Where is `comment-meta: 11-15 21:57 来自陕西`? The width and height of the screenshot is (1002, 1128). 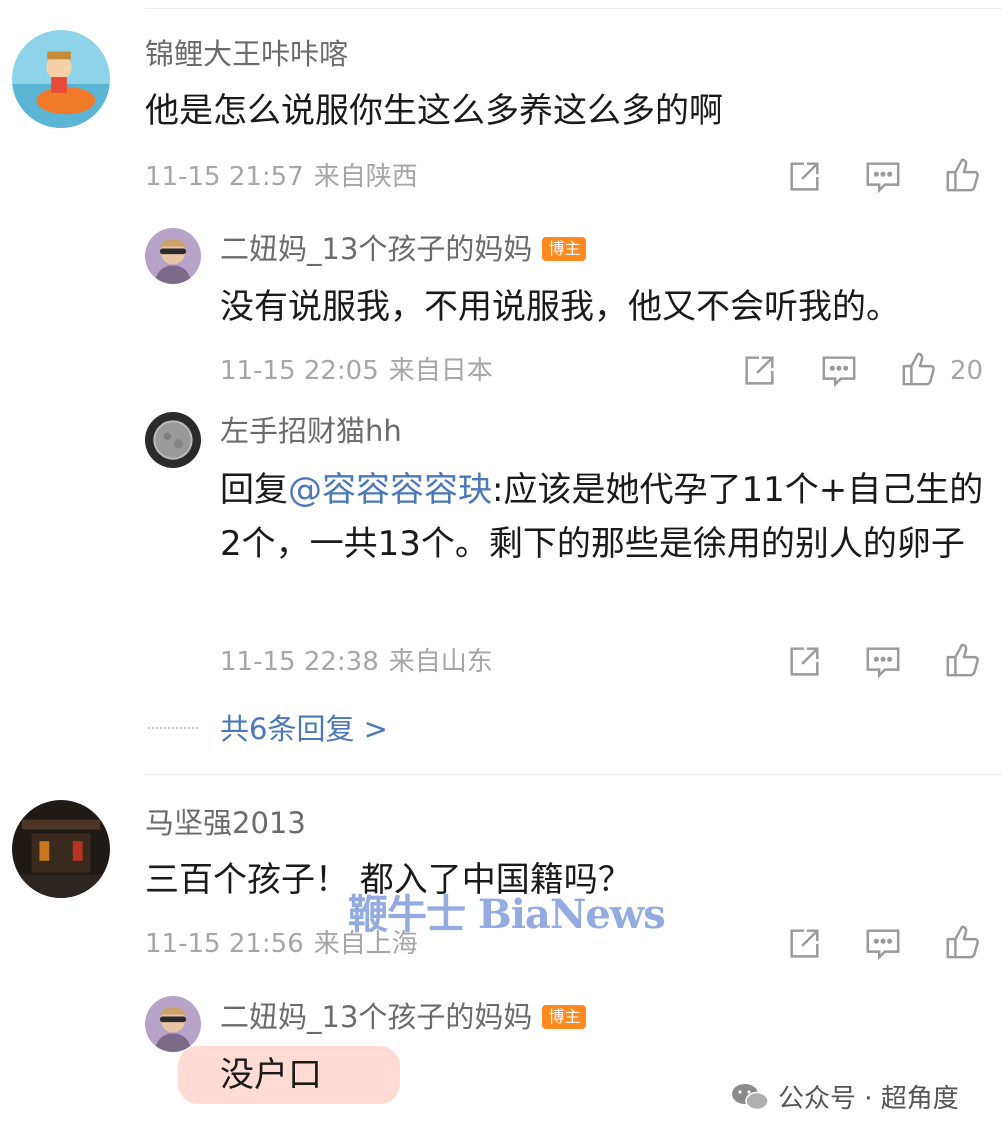 comment-meta: 11-15 21:57 来自陕西 is located at coordinates (281, 177).